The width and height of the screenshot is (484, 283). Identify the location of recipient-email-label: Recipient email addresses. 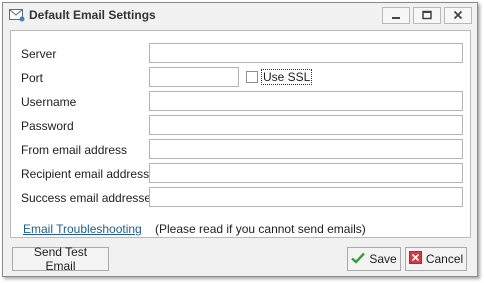
(91, 174).